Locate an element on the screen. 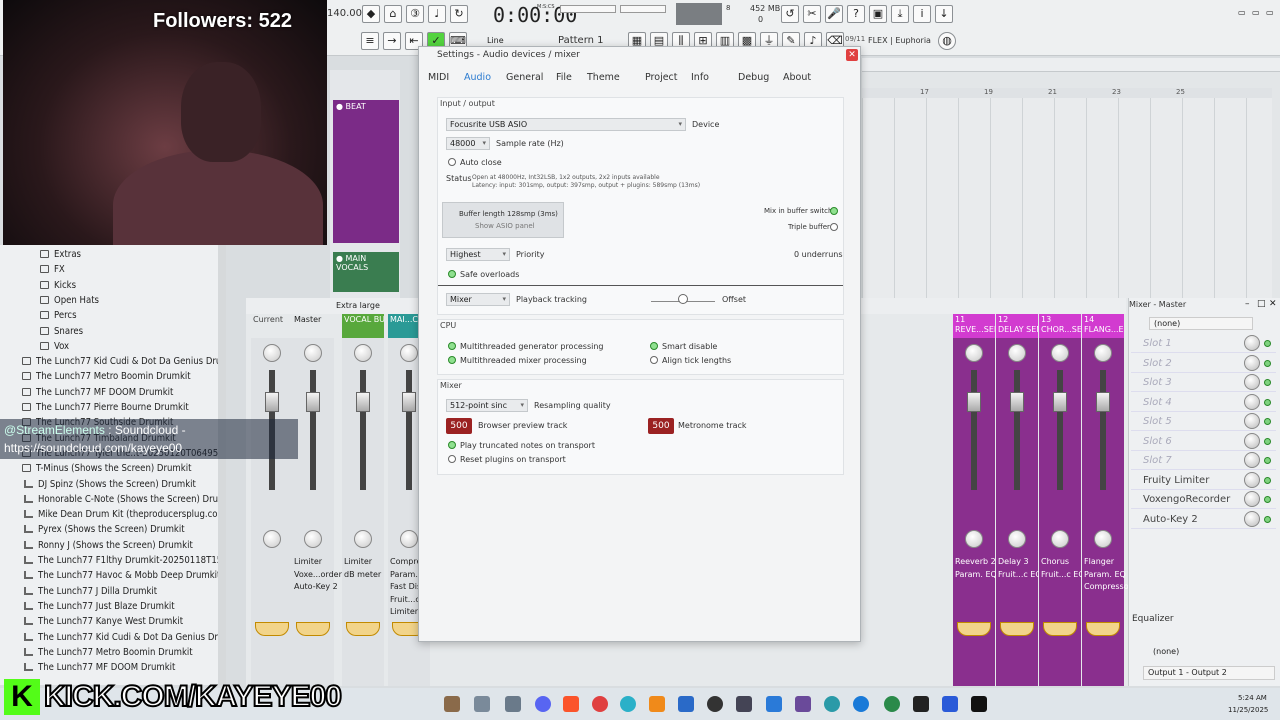 Image resolution: width=1280 pixels, height=720 pixels. sample-rate-dropdown: 48000 is located at coordinates (468, 143).